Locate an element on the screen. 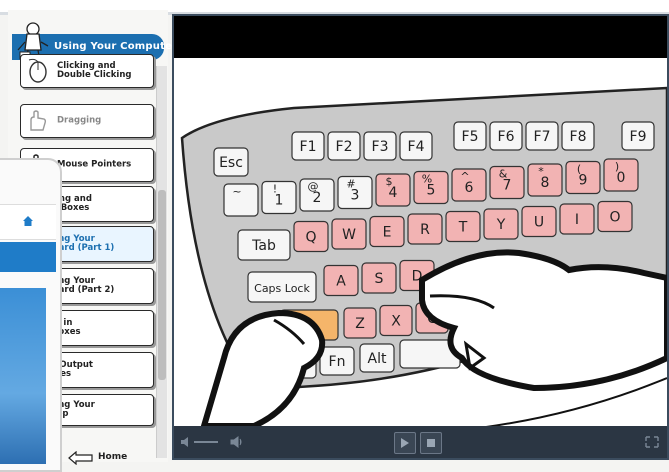 The image size is (669, 472). svg-text: F7 is located at coordinates (542, 137).